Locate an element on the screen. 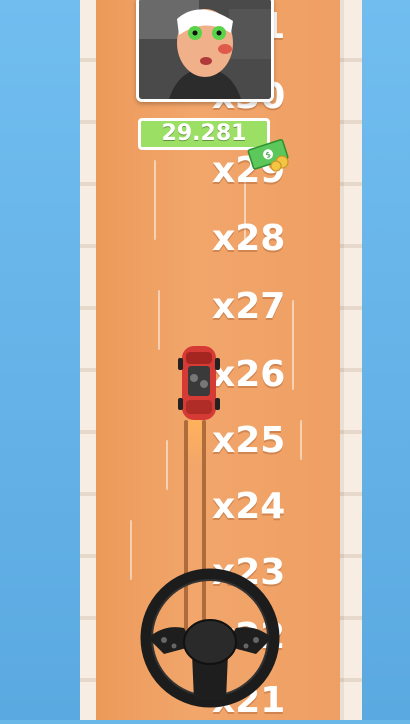 The image size is (410, 724). steering-wheel-icon is located at coordinates (210, 637).